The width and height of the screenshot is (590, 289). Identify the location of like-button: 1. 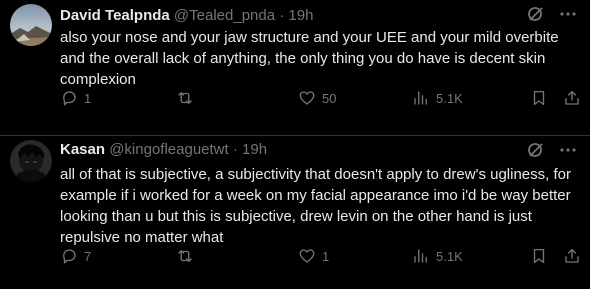
(313, 256).